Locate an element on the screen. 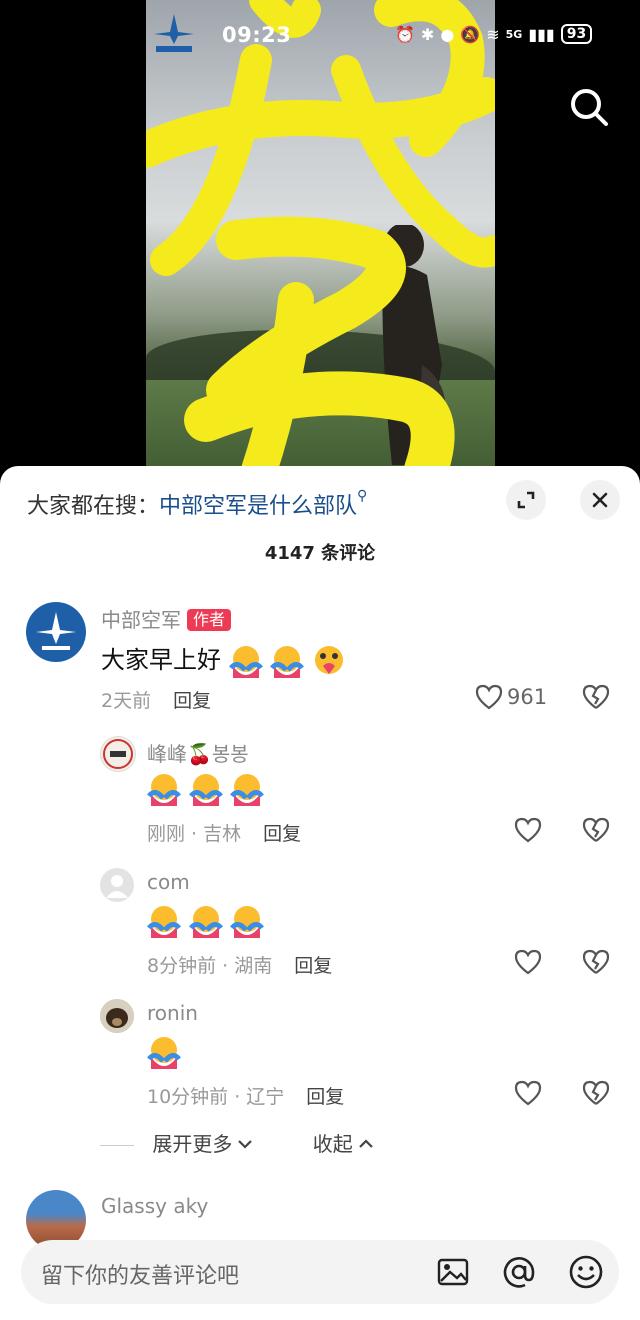 The width and height of the screenshot is (640, 1320). network-label: 5G is located at coordinates (514, 34).